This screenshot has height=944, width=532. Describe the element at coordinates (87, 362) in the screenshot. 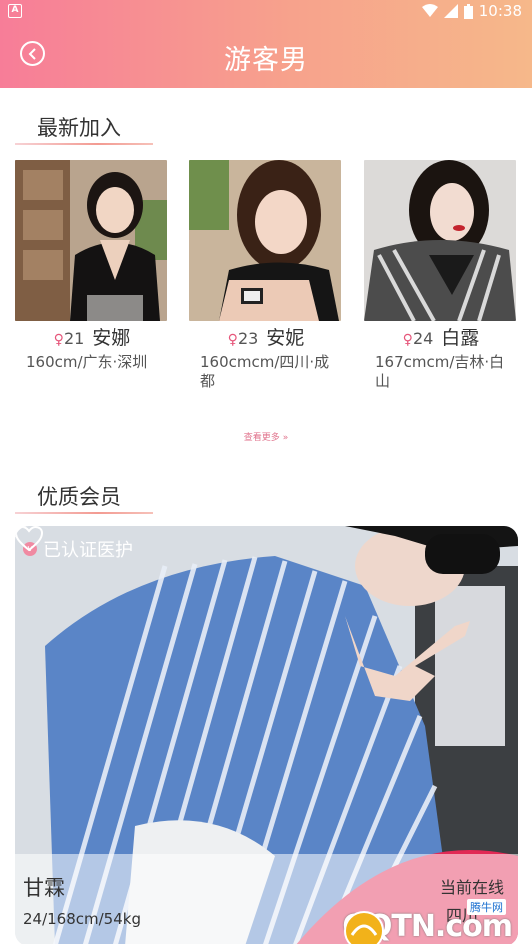

I see `member-info: 160cm/广东·深圳` at that location.